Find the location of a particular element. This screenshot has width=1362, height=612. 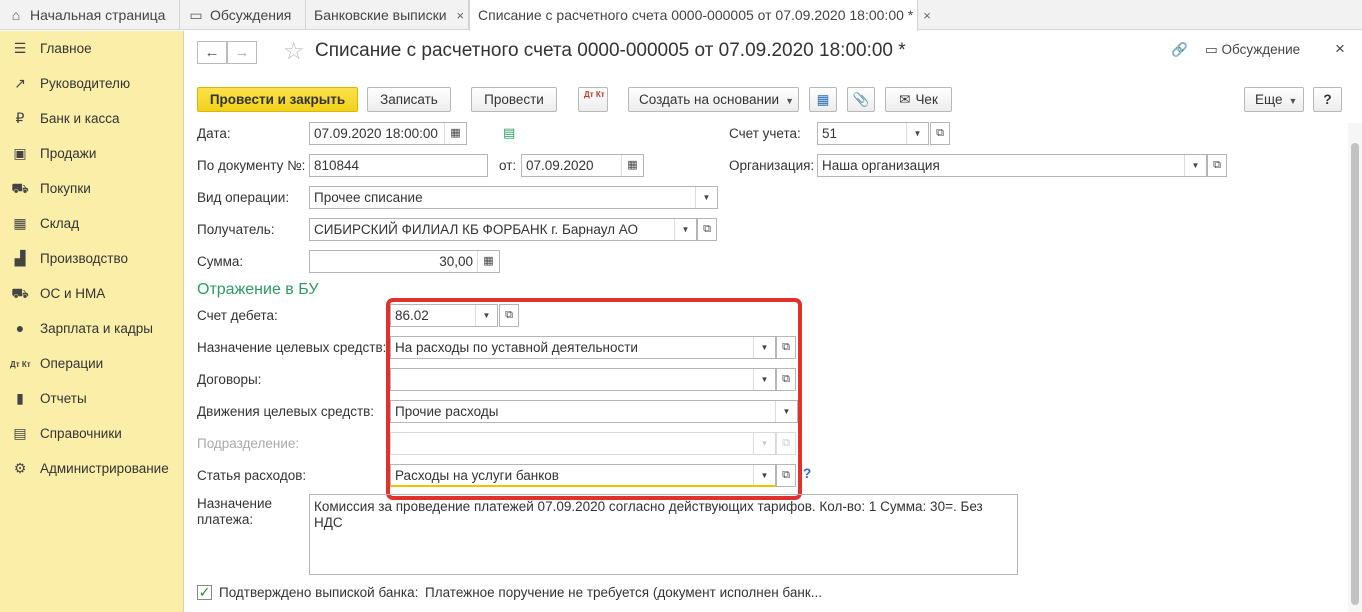

payment-purpose-label-2: платежа: is located at coordinates (225, 519).